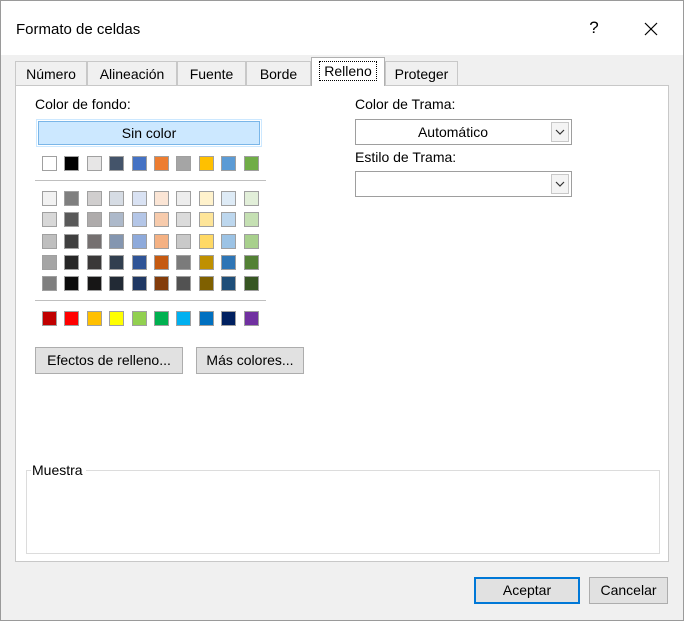 The height and width of the screenshot is (621, 684). Describe the element at coordinates (149, 133) in the screenshot. I see `no-color-button: Sin color` at that location.